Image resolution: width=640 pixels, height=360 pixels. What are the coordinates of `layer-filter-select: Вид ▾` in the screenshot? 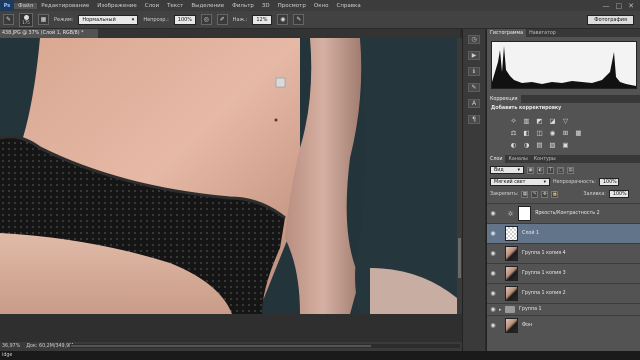 It's located at (507, 170).